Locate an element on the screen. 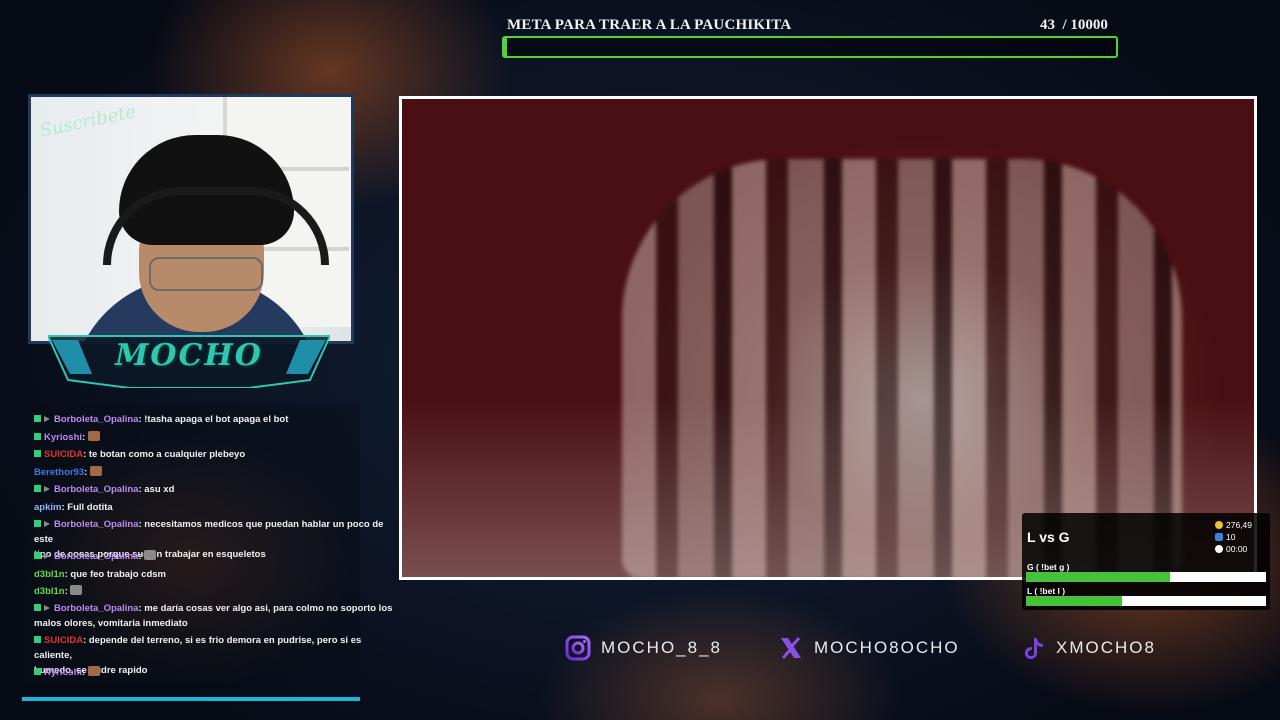 Image resolution: width=1280 pixels, height=720 pixels. timer-value: 00:00 is located at coordinates (1237, 549).